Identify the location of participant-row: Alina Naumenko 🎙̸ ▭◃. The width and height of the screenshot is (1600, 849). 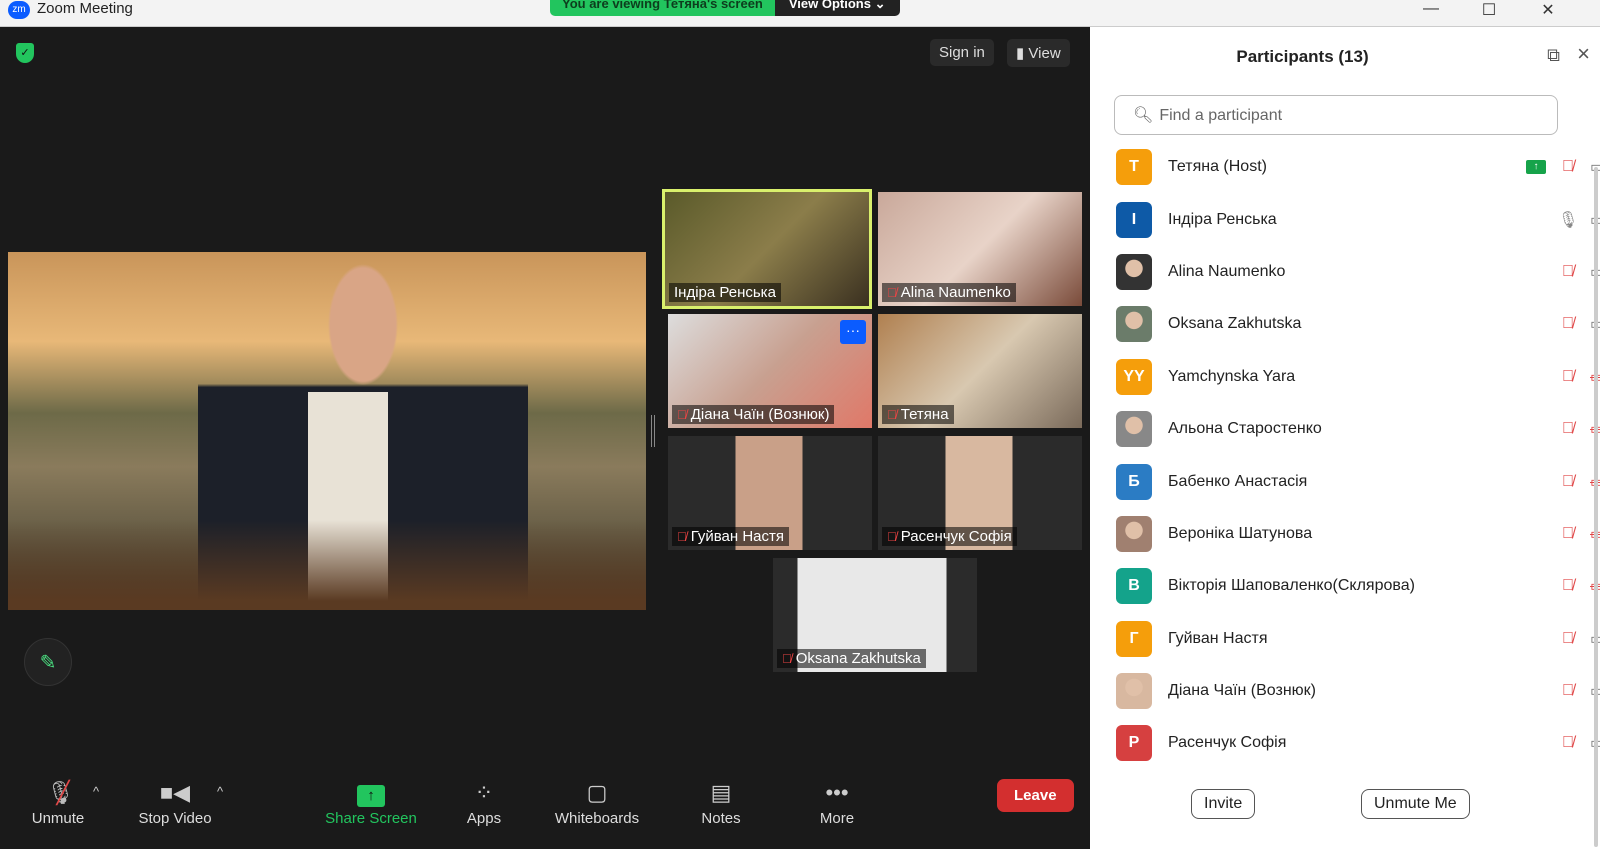
(1358, 272).